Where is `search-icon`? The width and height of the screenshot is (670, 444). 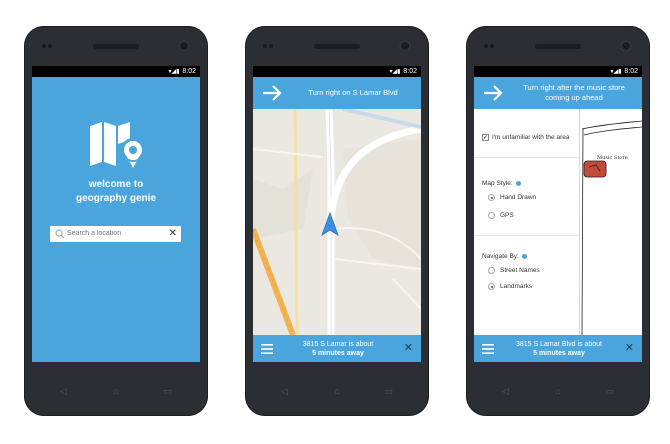
search-icon is located at coordinates (60, 234).